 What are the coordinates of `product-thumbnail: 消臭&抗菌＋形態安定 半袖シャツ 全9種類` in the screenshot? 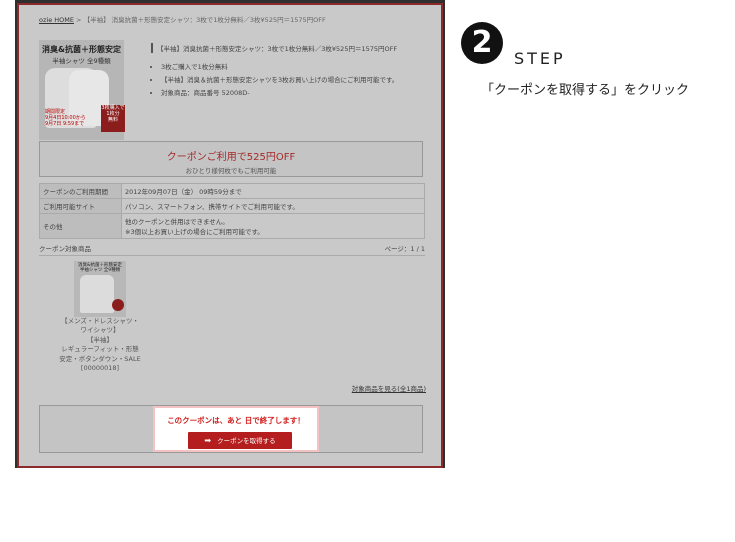 It's located at (100, 289).